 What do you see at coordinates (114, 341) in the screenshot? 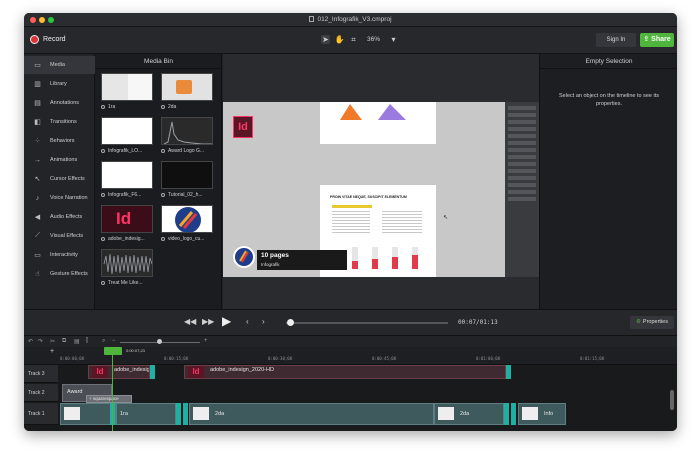
I see `zoom-out-icon: −` at bounding box center [114, 341].